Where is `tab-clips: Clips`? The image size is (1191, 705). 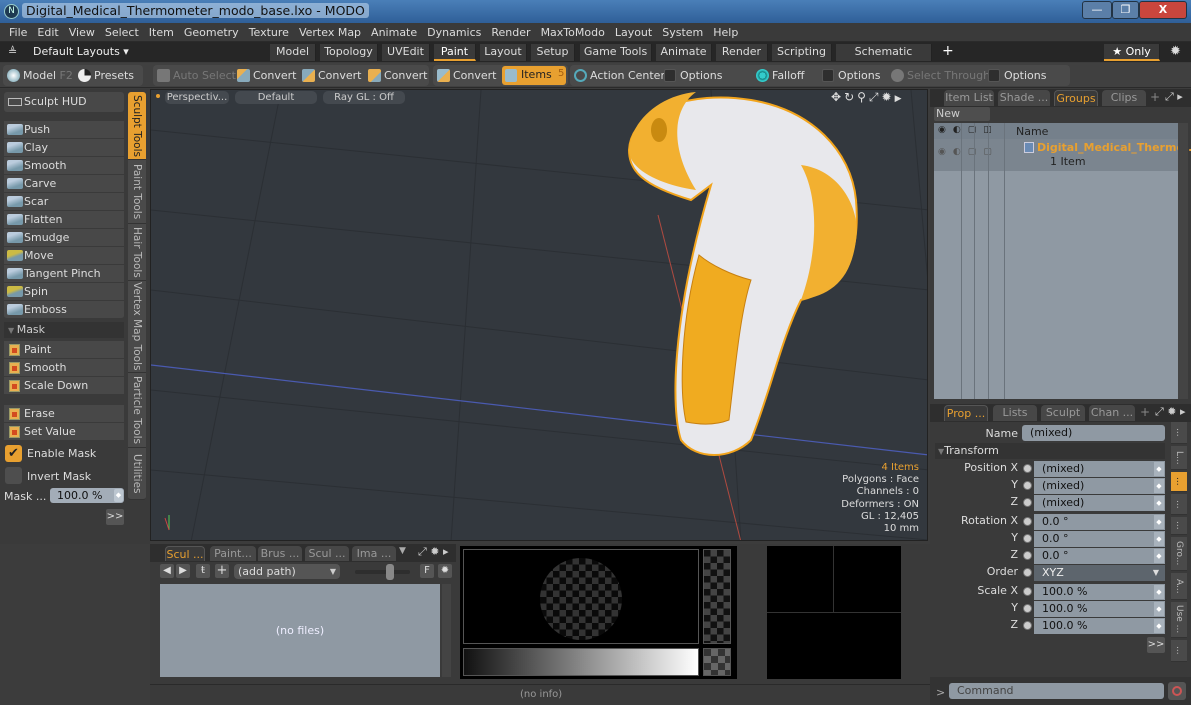 tab-clips: Clips is located at coordinates (1124, 98).